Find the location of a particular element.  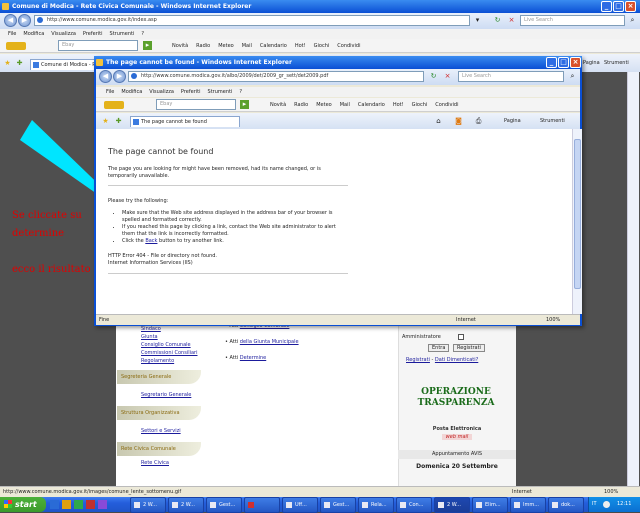

refresh-icon: ↻ is located at coordinates (497, 20).